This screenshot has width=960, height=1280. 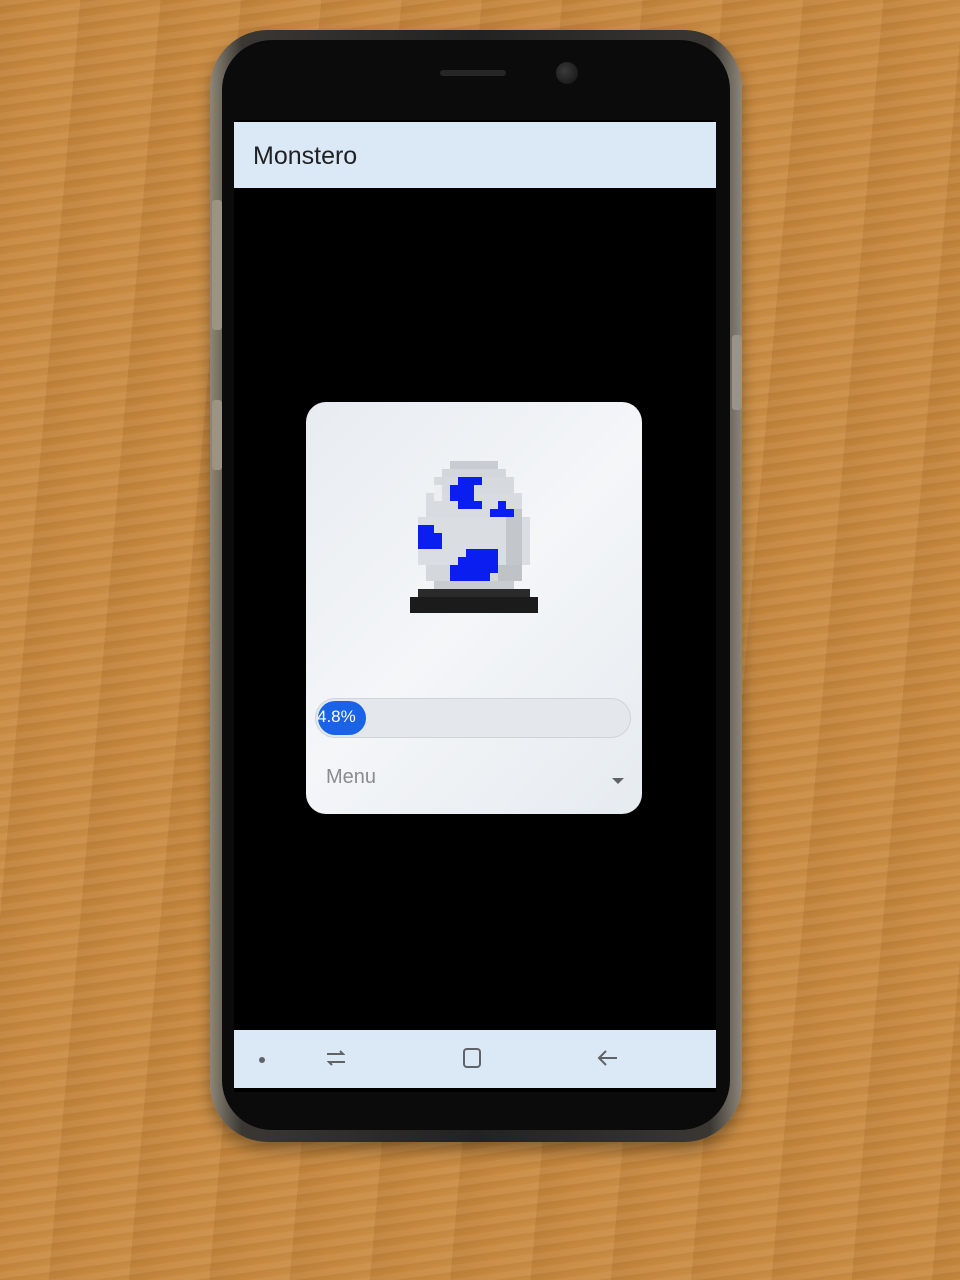 I want to click on system-nav-bar, so click(x=475, y=1059).